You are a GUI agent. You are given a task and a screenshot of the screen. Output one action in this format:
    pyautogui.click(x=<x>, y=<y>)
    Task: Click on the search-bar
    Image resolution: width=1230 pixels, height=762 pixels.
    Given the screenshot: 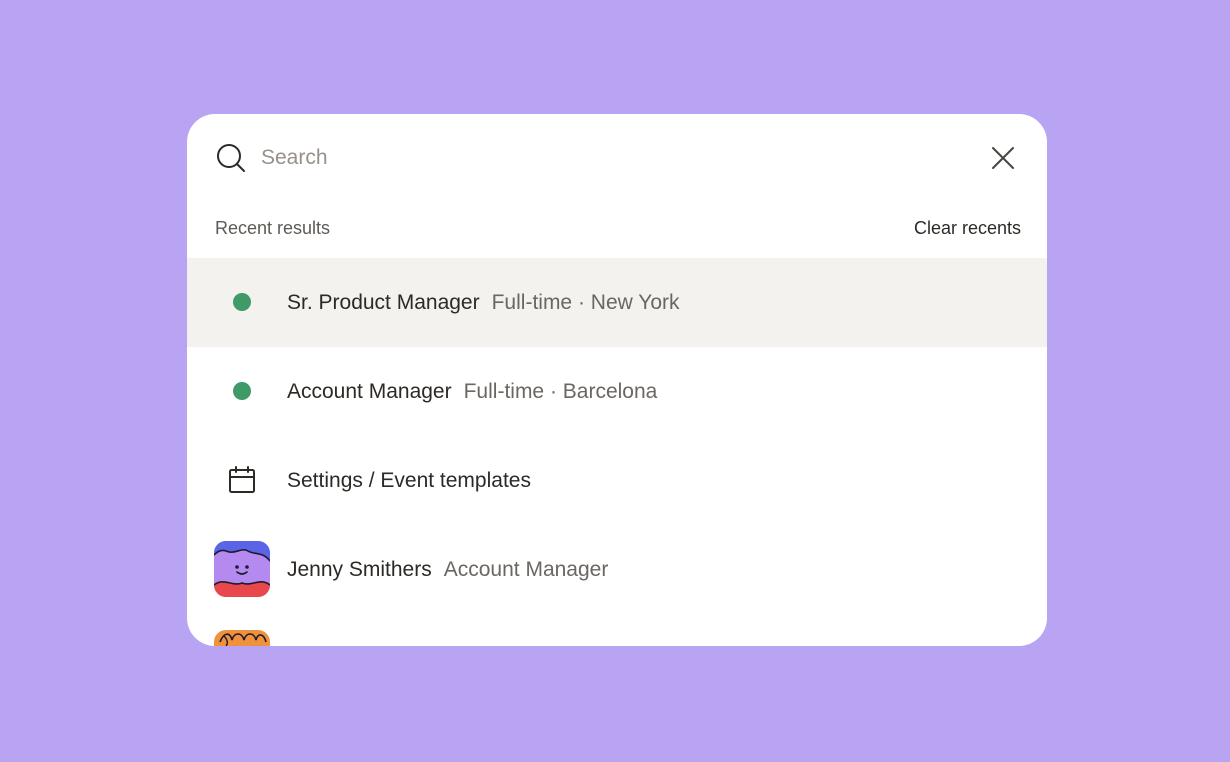 What is the action you would take?
    pyautogui.click(x=617, y=158)
    